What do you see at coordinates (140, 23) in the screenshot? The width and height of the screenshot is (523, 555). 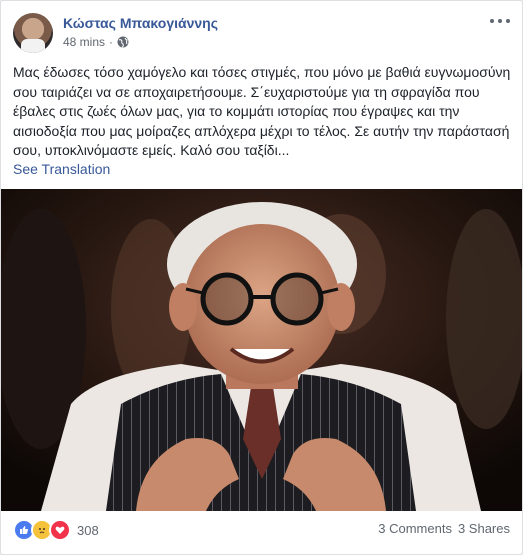 I see `author-name: Κώστας Μπακογιάννης` at bounding box center [140, 23].